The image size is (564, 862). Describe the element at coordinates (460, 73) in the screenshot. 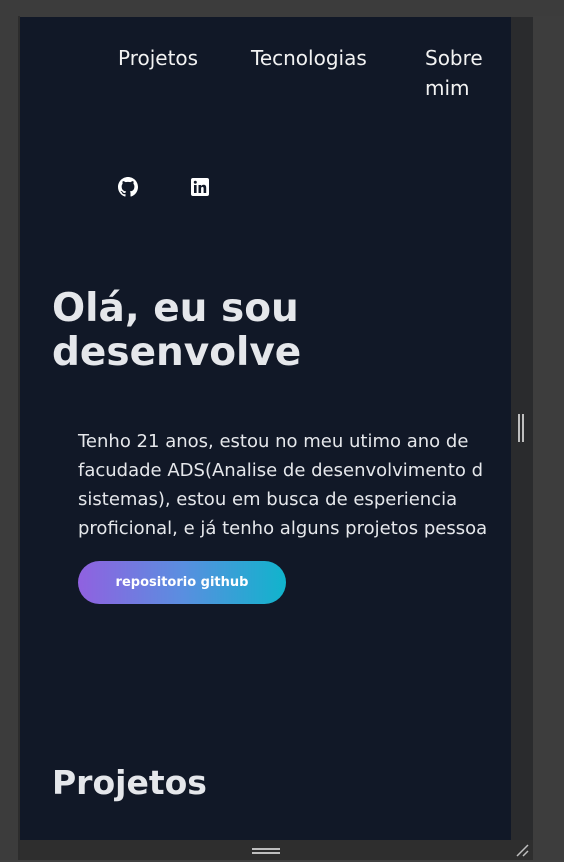

I see `nav-link-sobre-mim: Sobre mim` at that location.